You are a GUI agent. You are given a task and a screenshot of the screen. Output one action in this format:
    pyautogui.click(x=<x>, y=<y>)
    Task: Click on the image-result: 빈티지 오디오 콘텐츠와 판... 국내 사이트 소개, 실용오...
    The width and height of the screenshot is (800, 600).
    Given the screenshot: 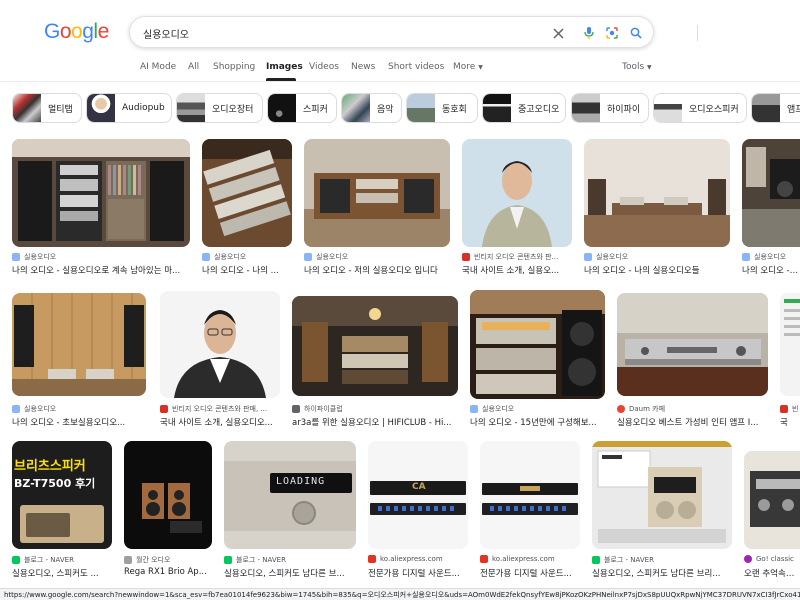 What is the action you would take?
    pyautogui.click(x=517, y=209)
    